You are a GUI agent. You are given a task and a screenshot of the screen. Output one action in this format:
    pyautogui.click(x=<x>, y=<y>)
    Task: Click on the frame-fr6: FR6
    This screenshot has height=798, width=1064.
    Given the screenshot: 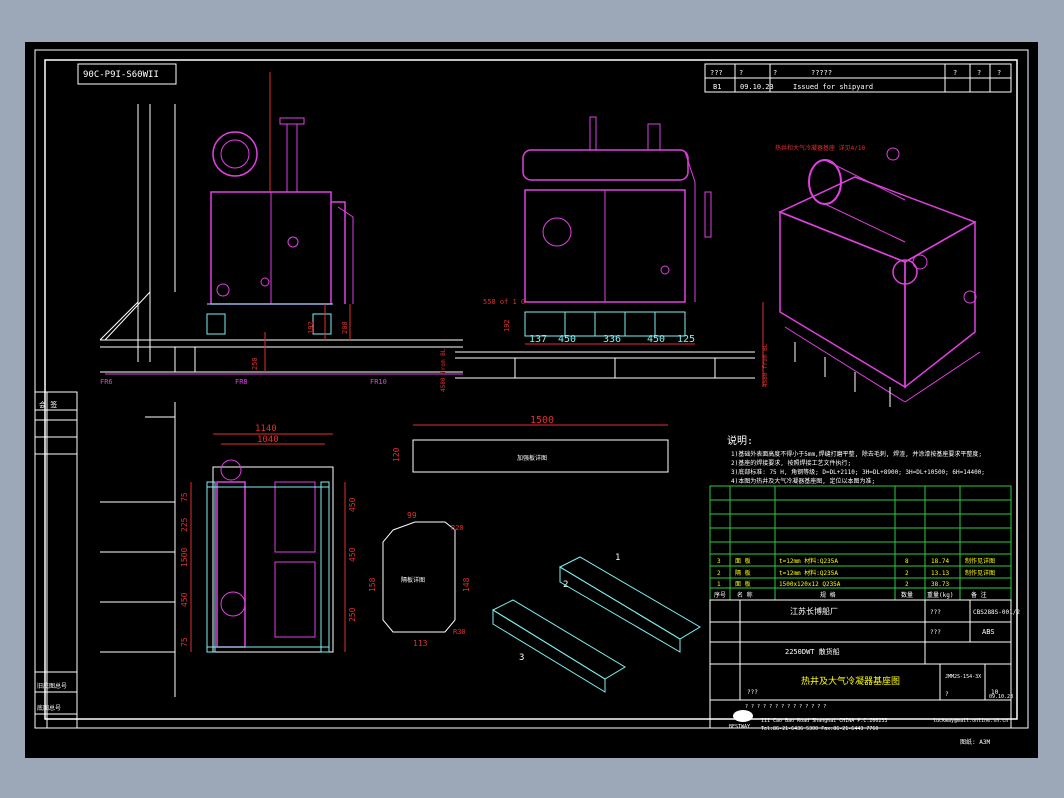 What is the action you would take?
    pyautogui.click(x=106, y=382)
    